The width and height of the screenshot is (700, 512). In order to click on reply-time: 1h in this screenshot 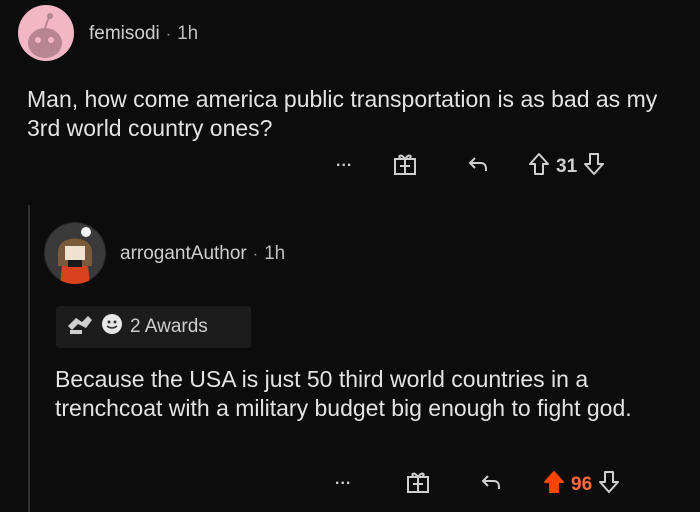, I will do `click(275, 253)`.